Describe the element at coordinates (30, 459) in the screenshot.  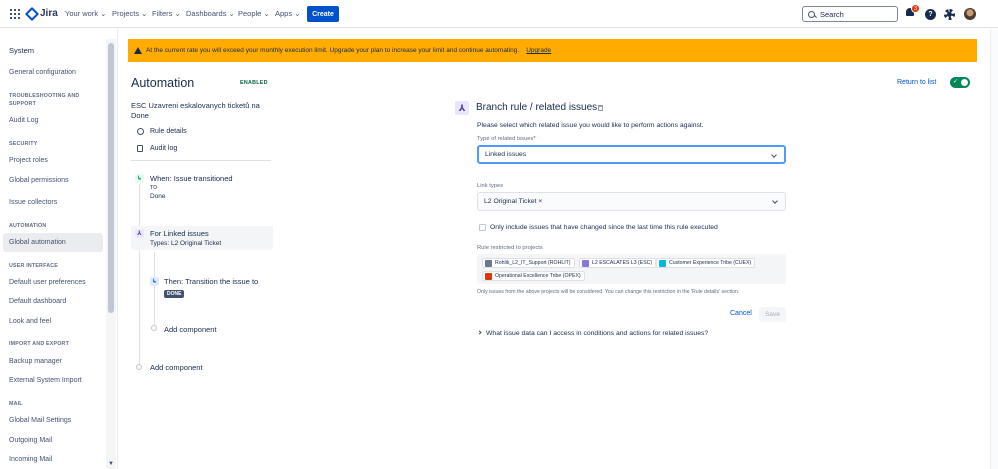
I see `sidebar-item-incoming-mail: Incoming Mail` at that location.